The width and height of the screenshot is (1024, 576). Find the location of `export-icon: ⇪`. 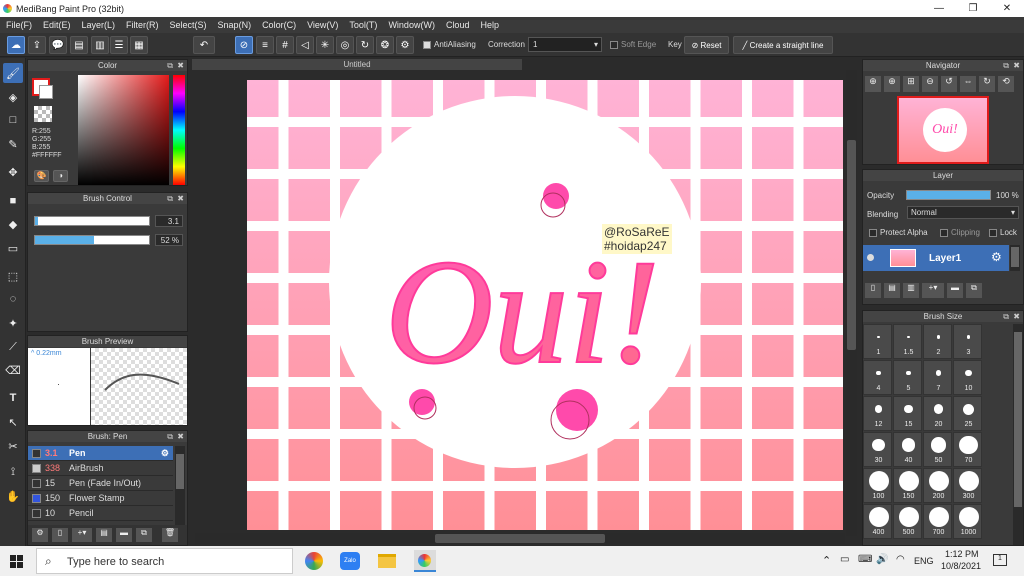

export-icon: ⇪ is located at coordinates (37, 45).